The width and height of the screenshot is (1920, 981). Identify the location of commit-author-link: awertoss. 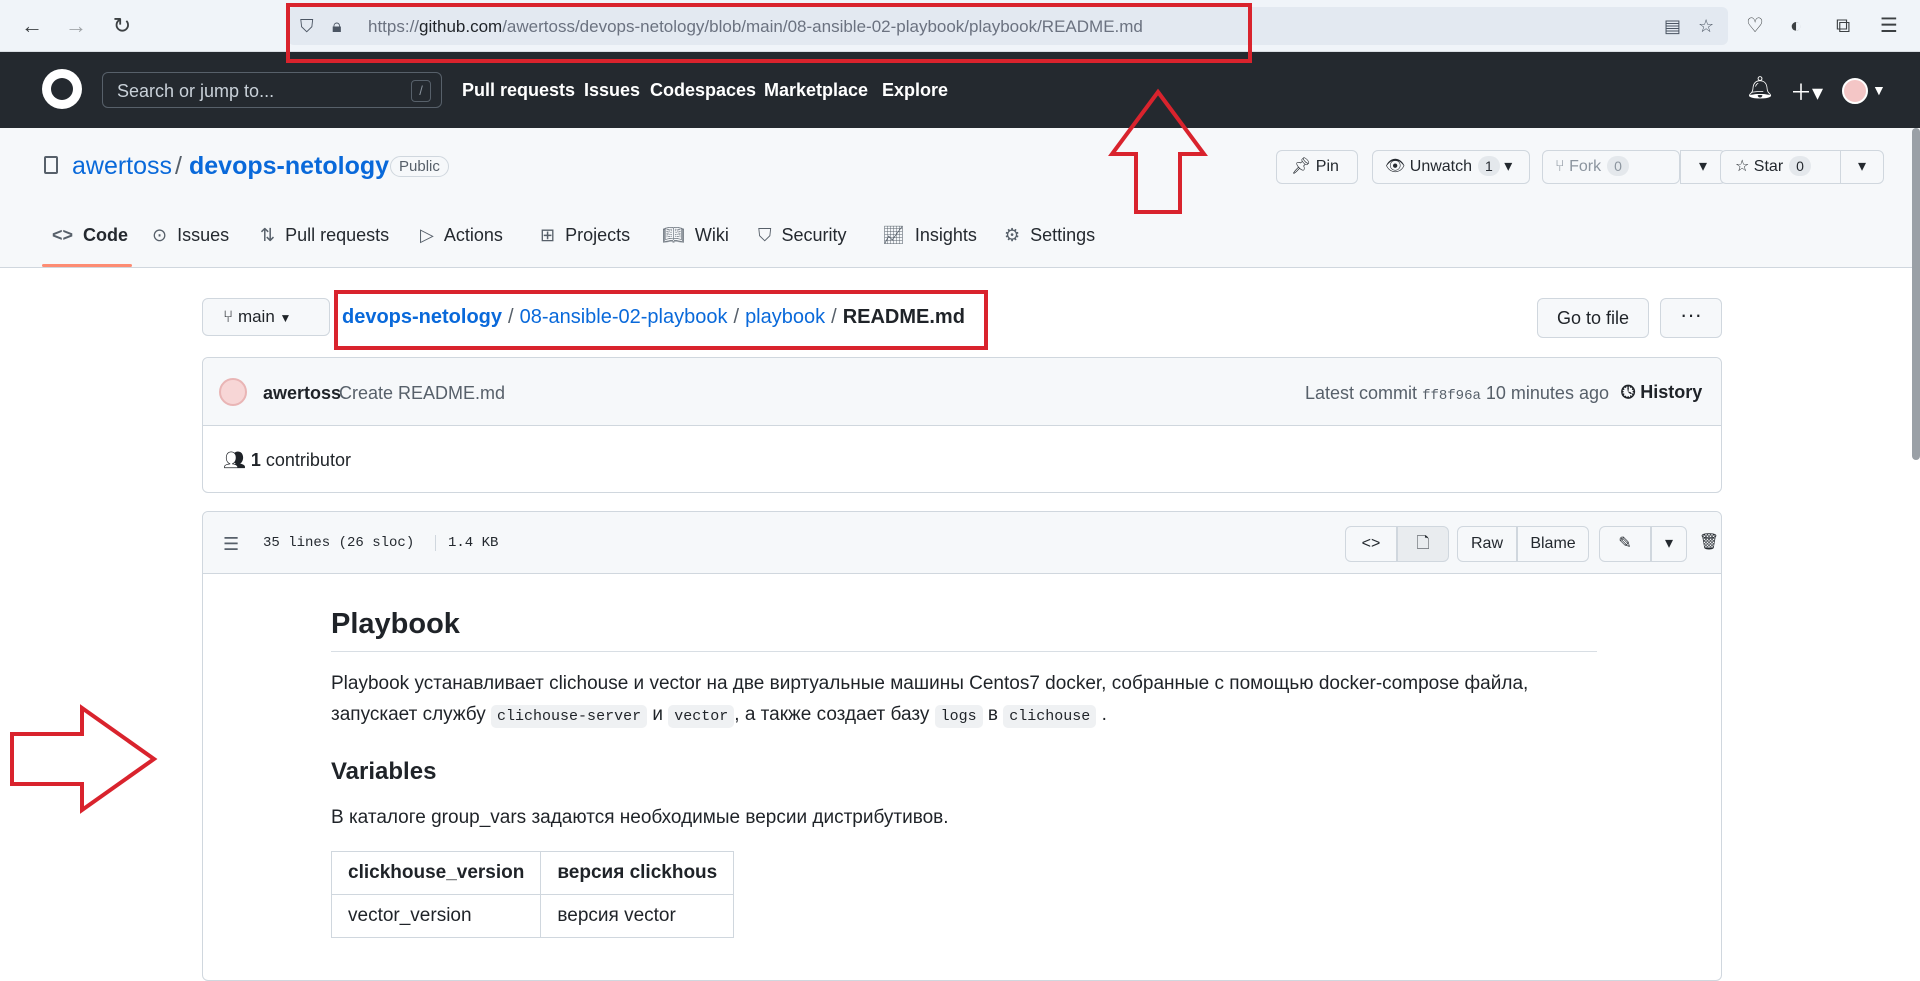
(302, 393).